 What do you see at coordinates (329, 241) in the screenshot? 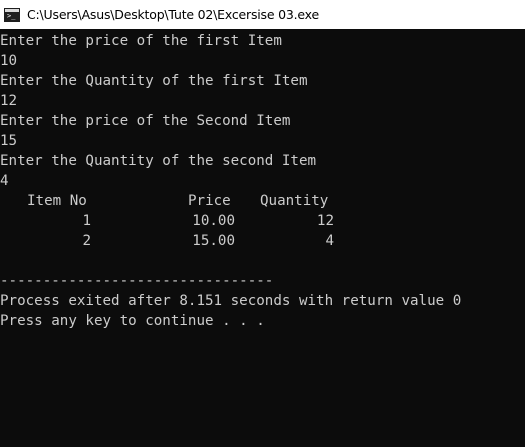
I see `cell-quantity: 4` at bounding box center [329, 241].